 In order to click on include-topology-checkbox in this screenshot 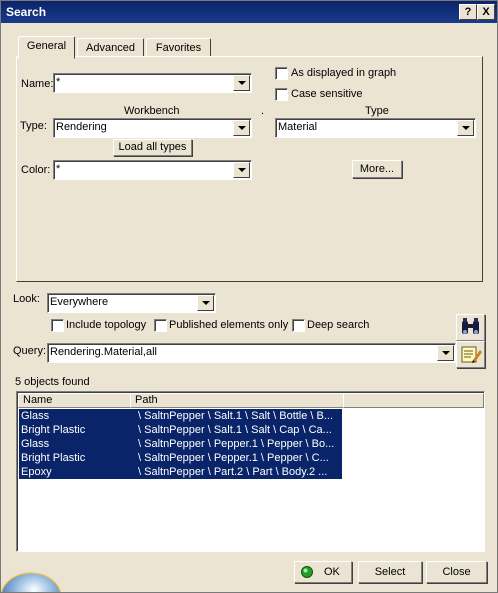, I will do `click(57, 325)`.